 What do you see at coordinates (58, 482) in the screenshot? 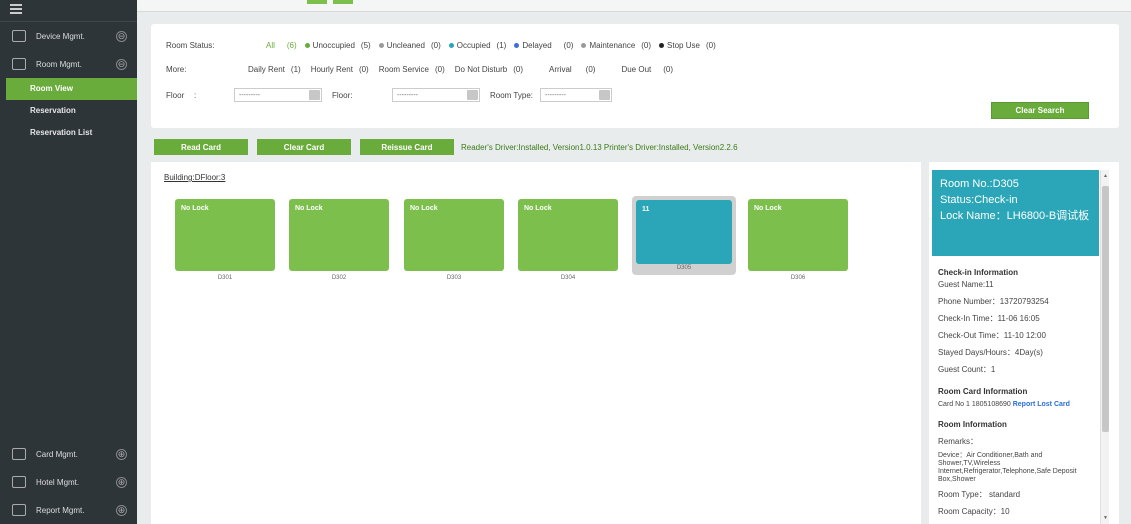
I see `sidebar-group-label: Hotel Mgmt.` at bounding box center [58, 482].